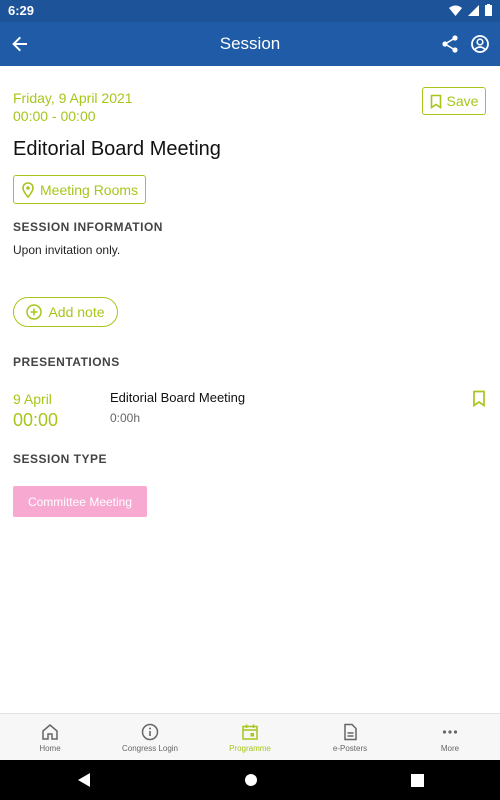 The image size is (500, 800). Describe the element at coordinates (350, 748) in the screenshot. I see `nav-e-posters-label: e-Posters` at that location.